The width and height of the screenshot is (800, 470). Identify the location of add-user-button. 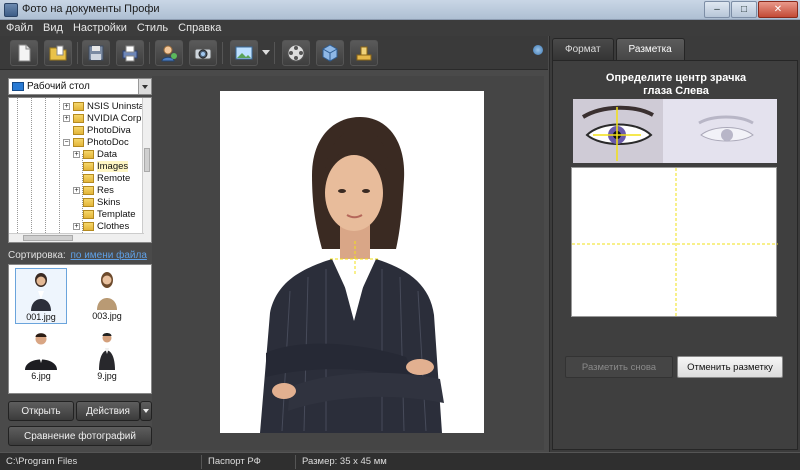
(169, 53).